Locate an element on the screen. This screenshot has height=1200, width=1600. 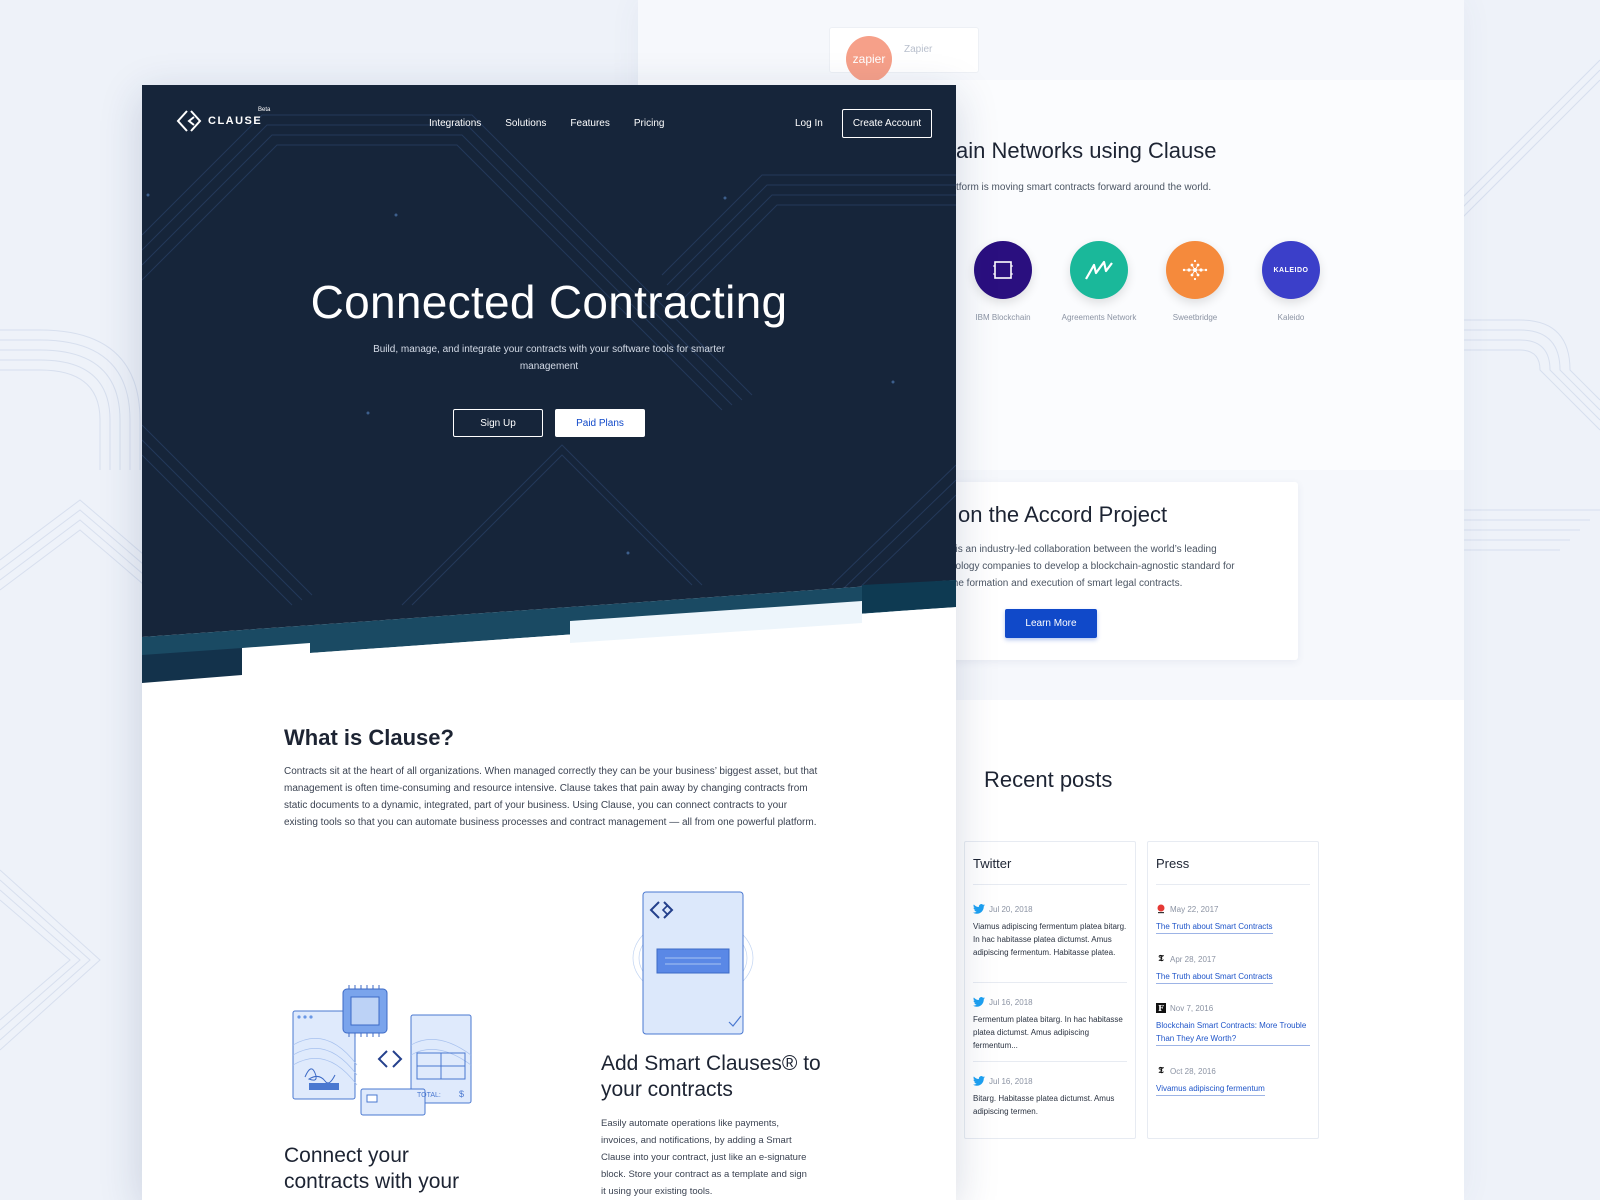
accord-title: on the Accord Project is located at coordinates (1063, 514).